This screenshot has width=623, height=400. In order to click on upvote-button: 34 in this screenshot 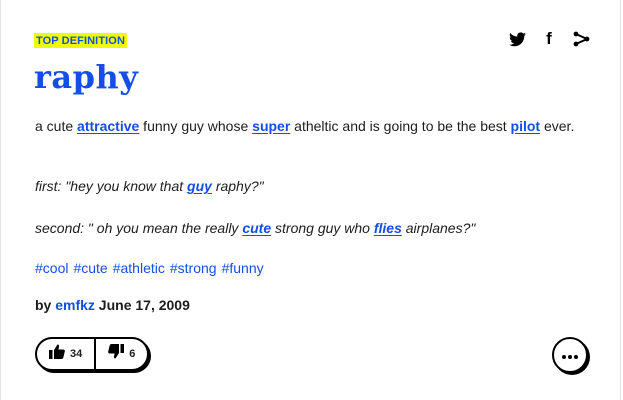, I will do `click(65, 354)`.